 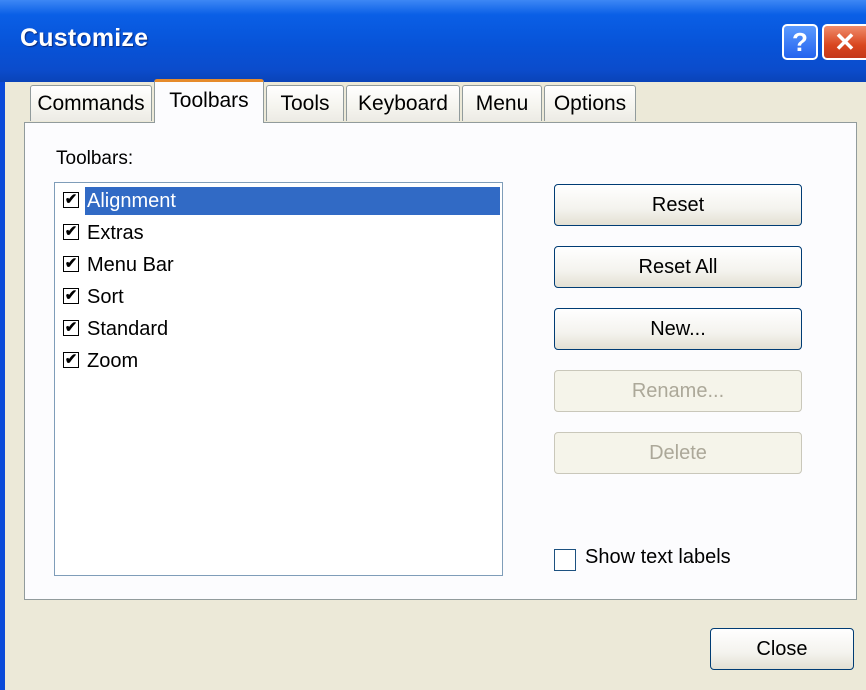 What do you see at coordinates (279, 361) in the screenshot?
I see `list-item-zoom: ✔ Zoom` at bounding box center [279, 361].